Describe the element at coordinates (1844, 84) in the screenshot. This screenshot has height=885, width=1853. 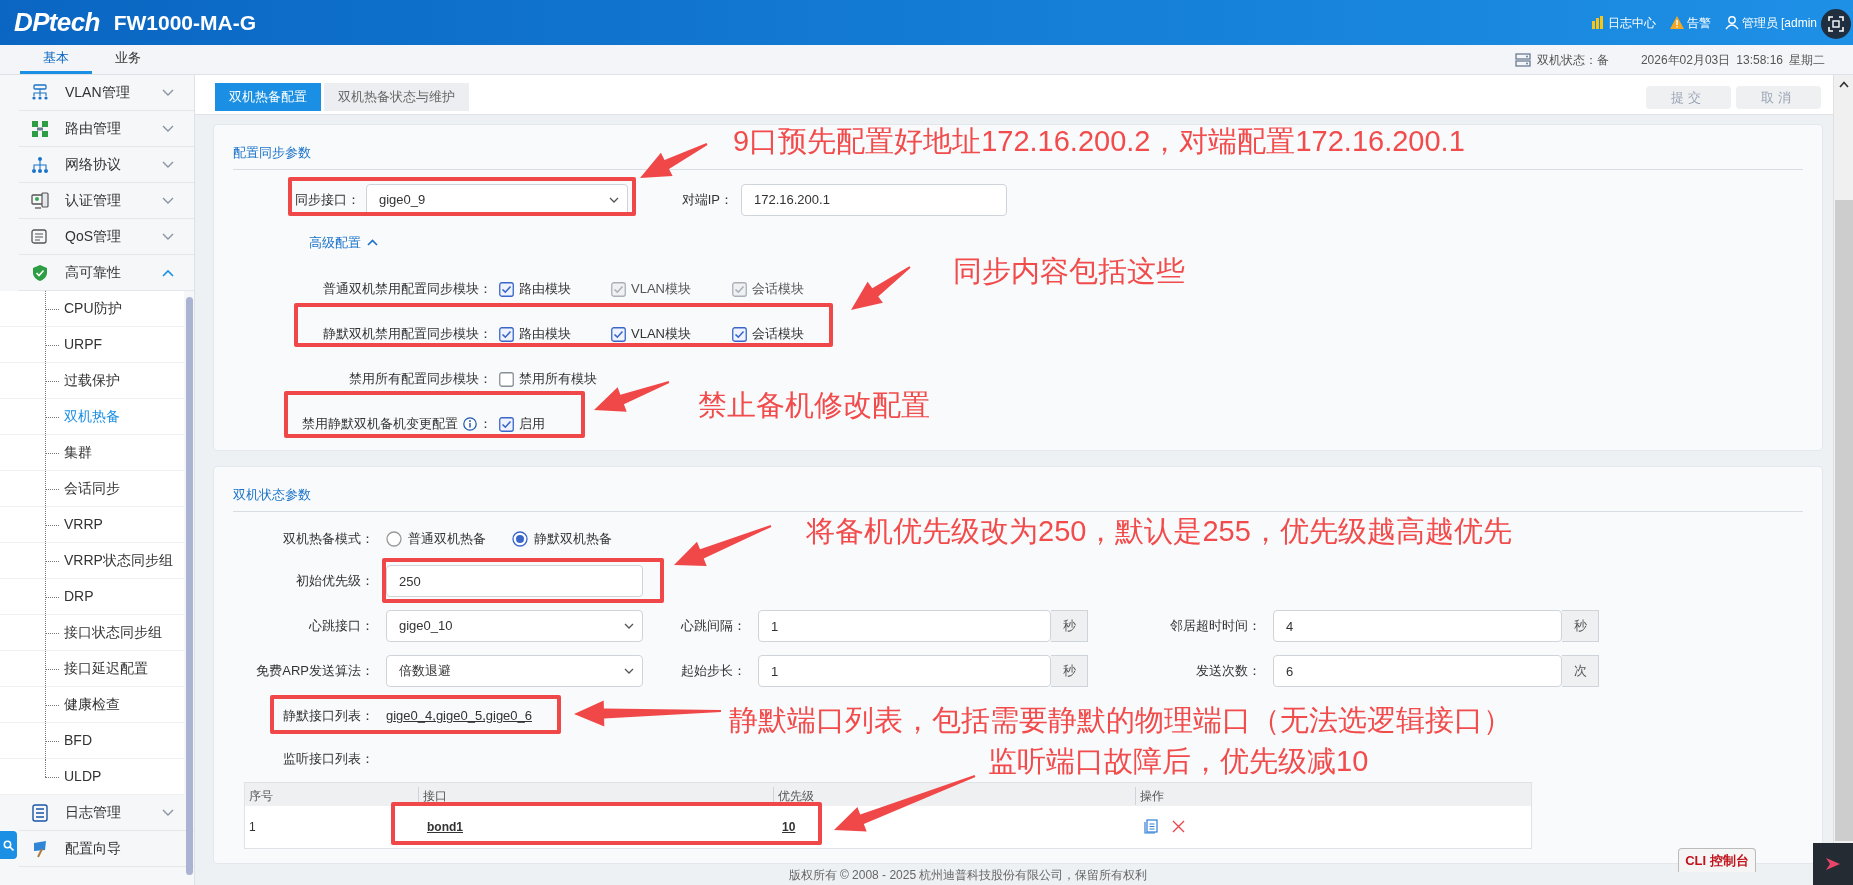
I see `scroll-up-icon` at that location.